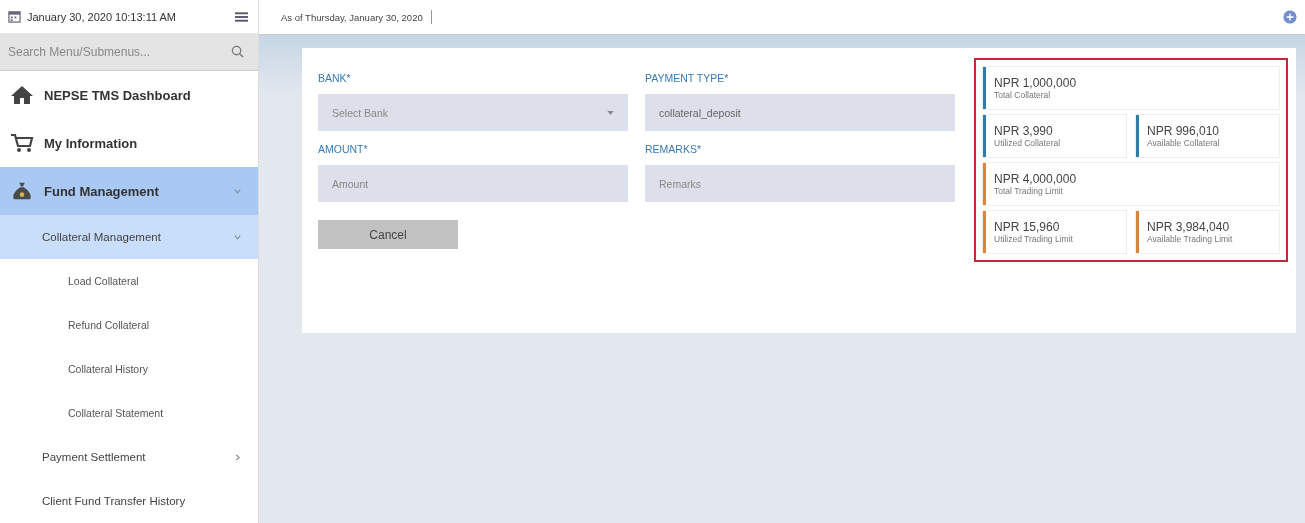 The height and width of the screenshot is (523, 1305). What do you see at coordinates (14, 17) in the screenshot?
I see `calendar-icon` at bounding box center [14, 17].